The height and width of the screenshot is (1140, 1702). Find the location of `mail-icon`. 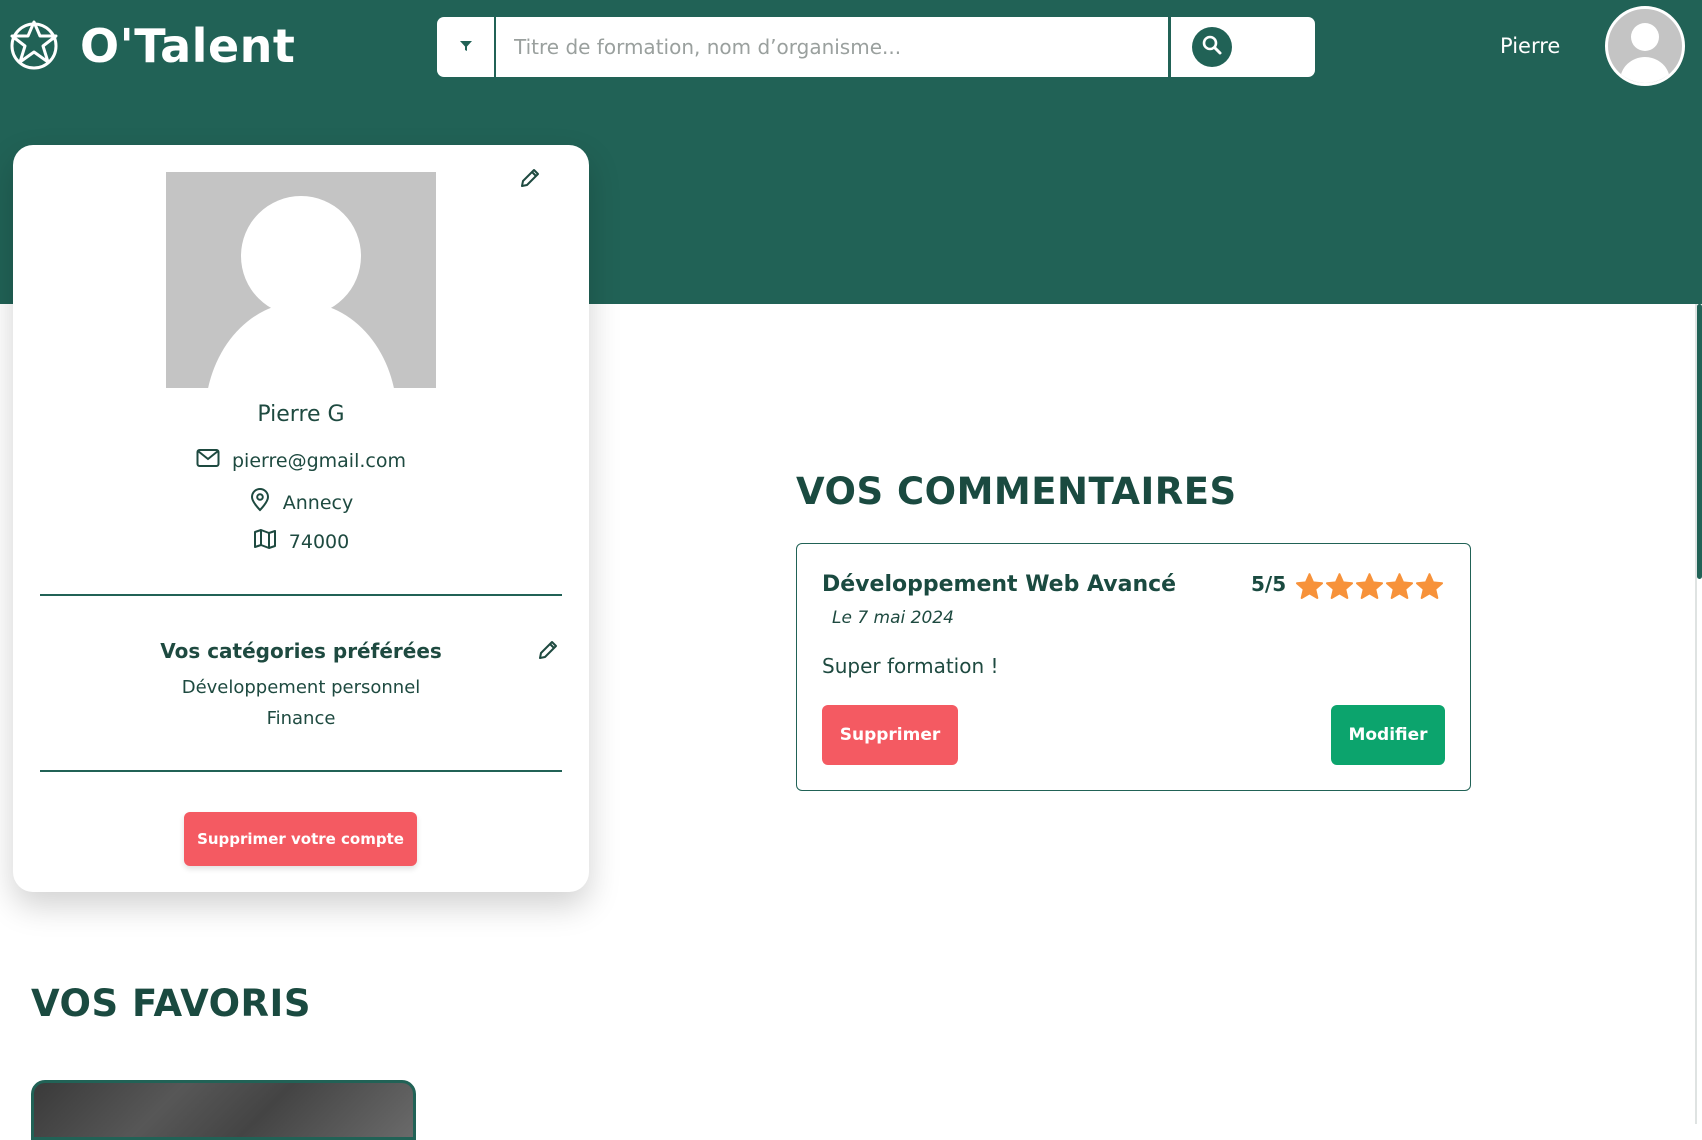

mail-icon is located at coordinates (208, 460).